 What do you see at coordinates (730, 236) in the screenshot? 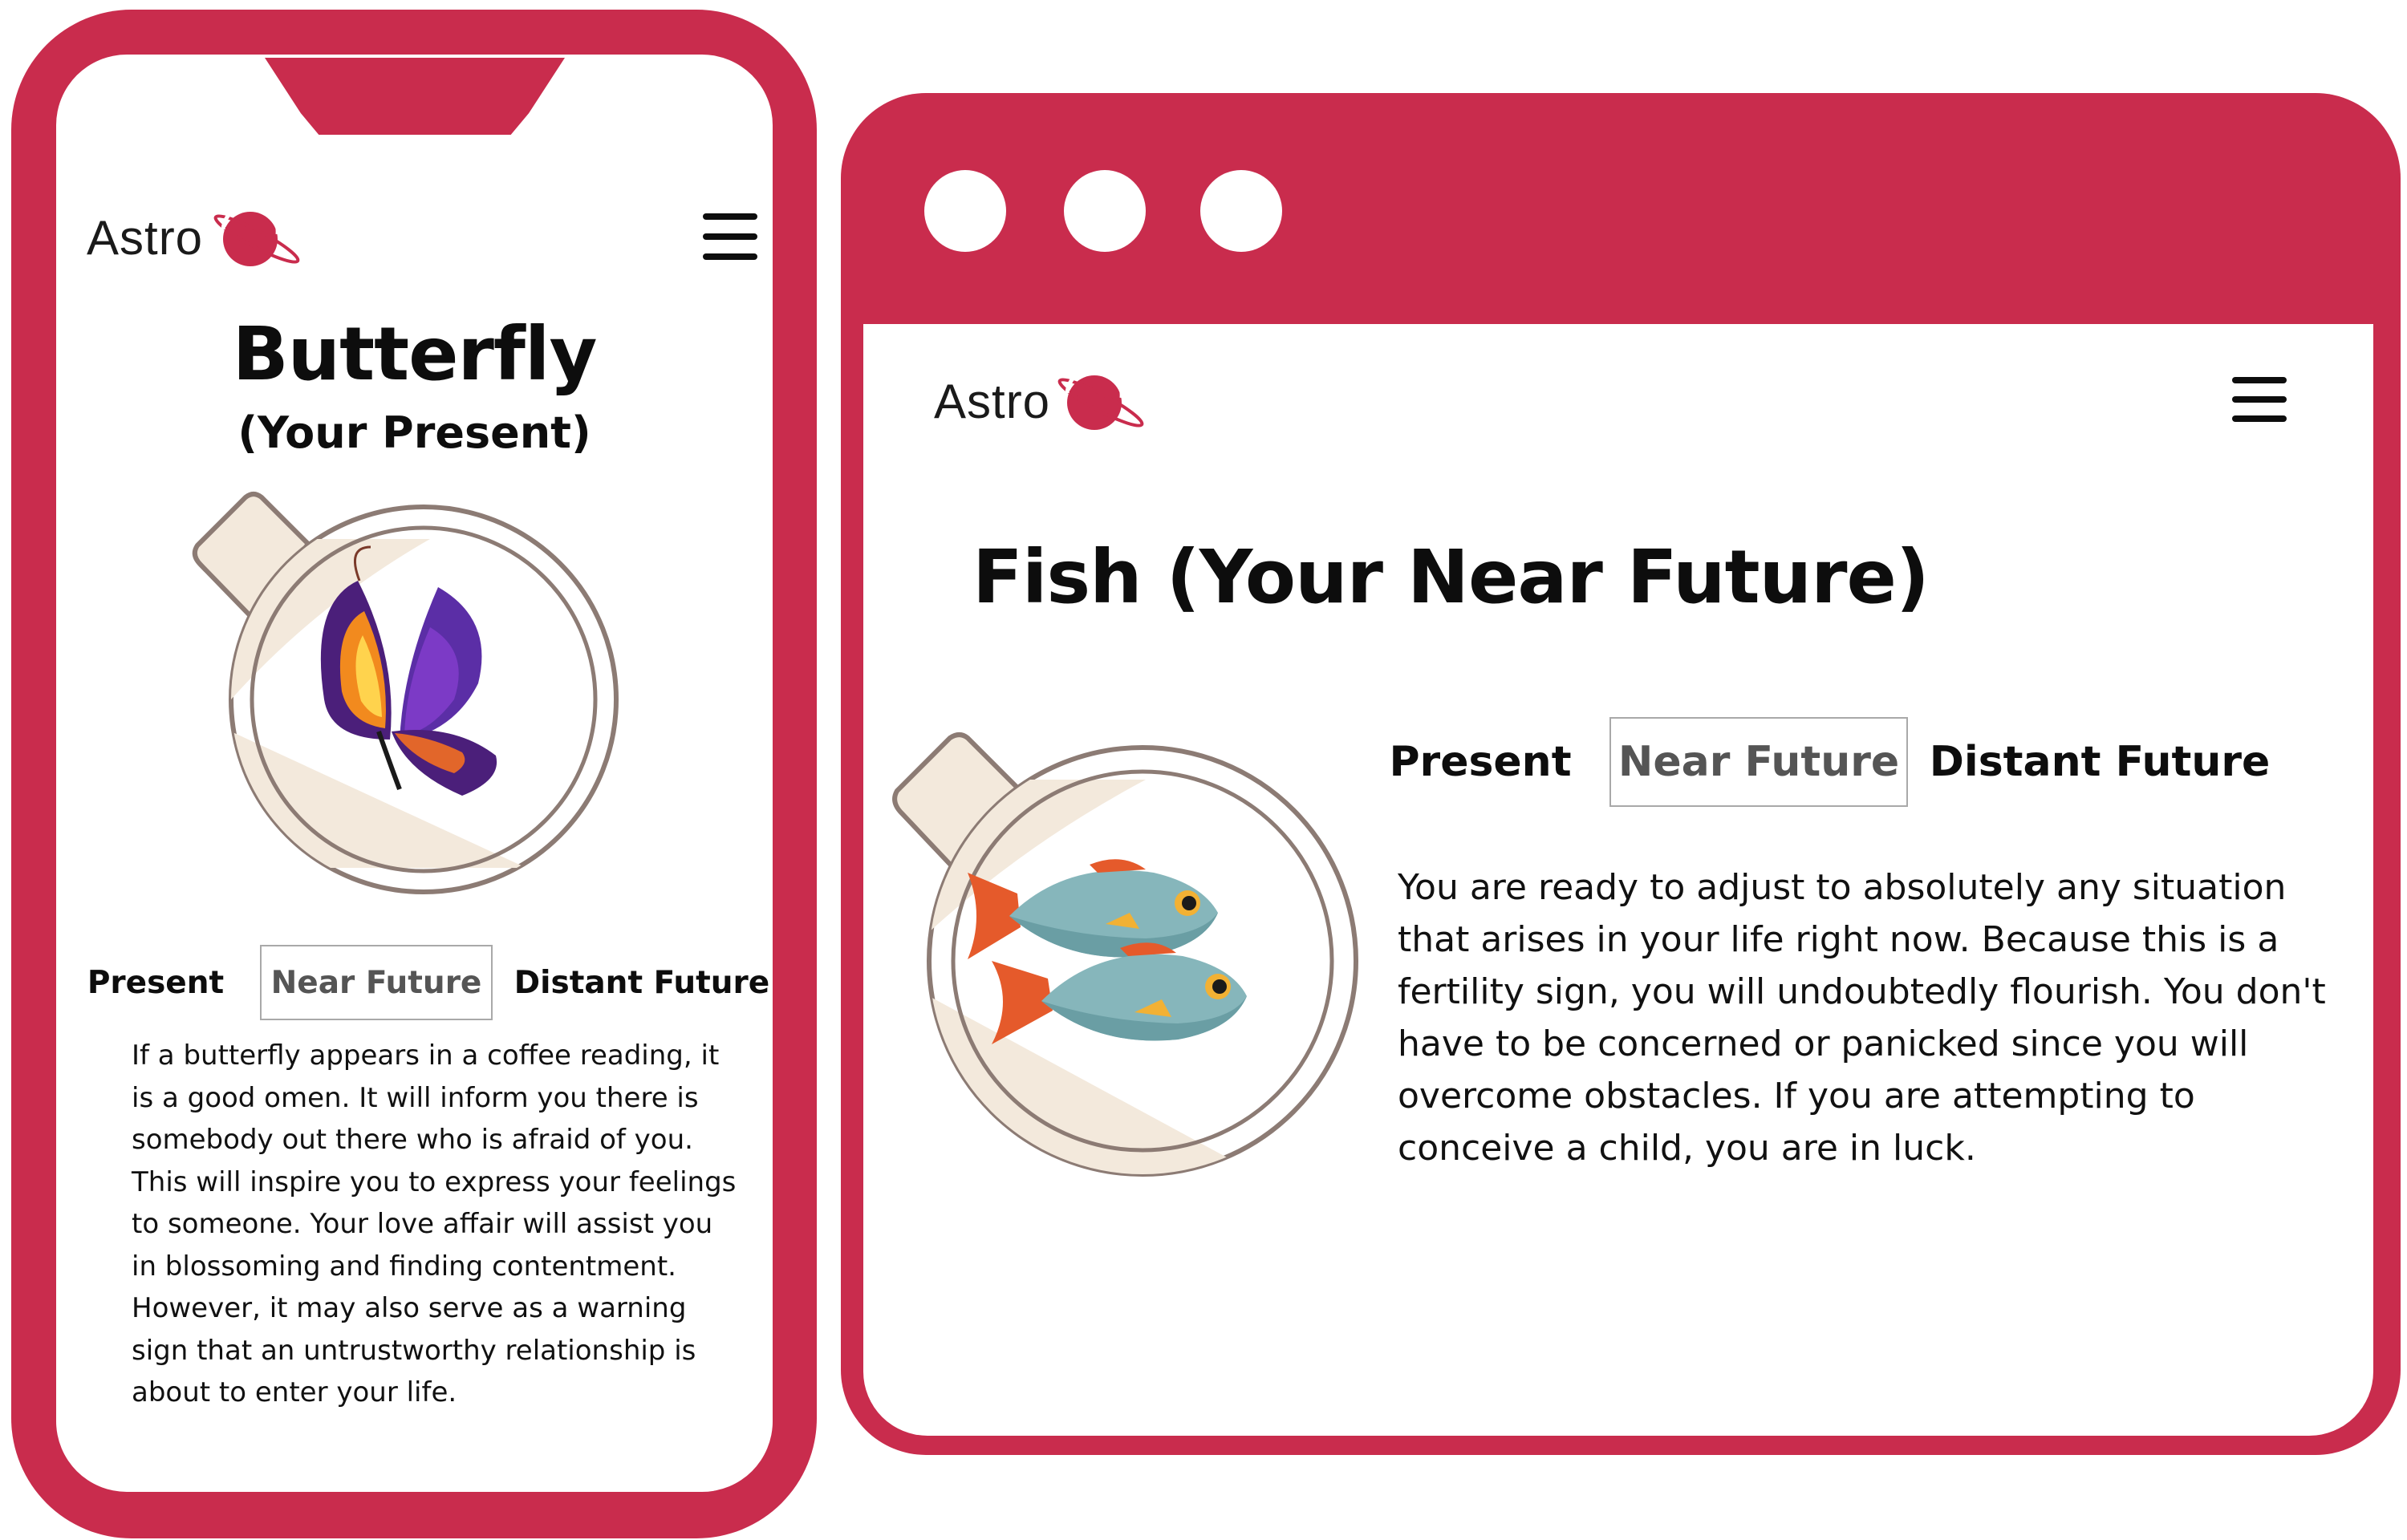
I see `mobile-hamburger-menu-icon` at bounding box center [730, 236].